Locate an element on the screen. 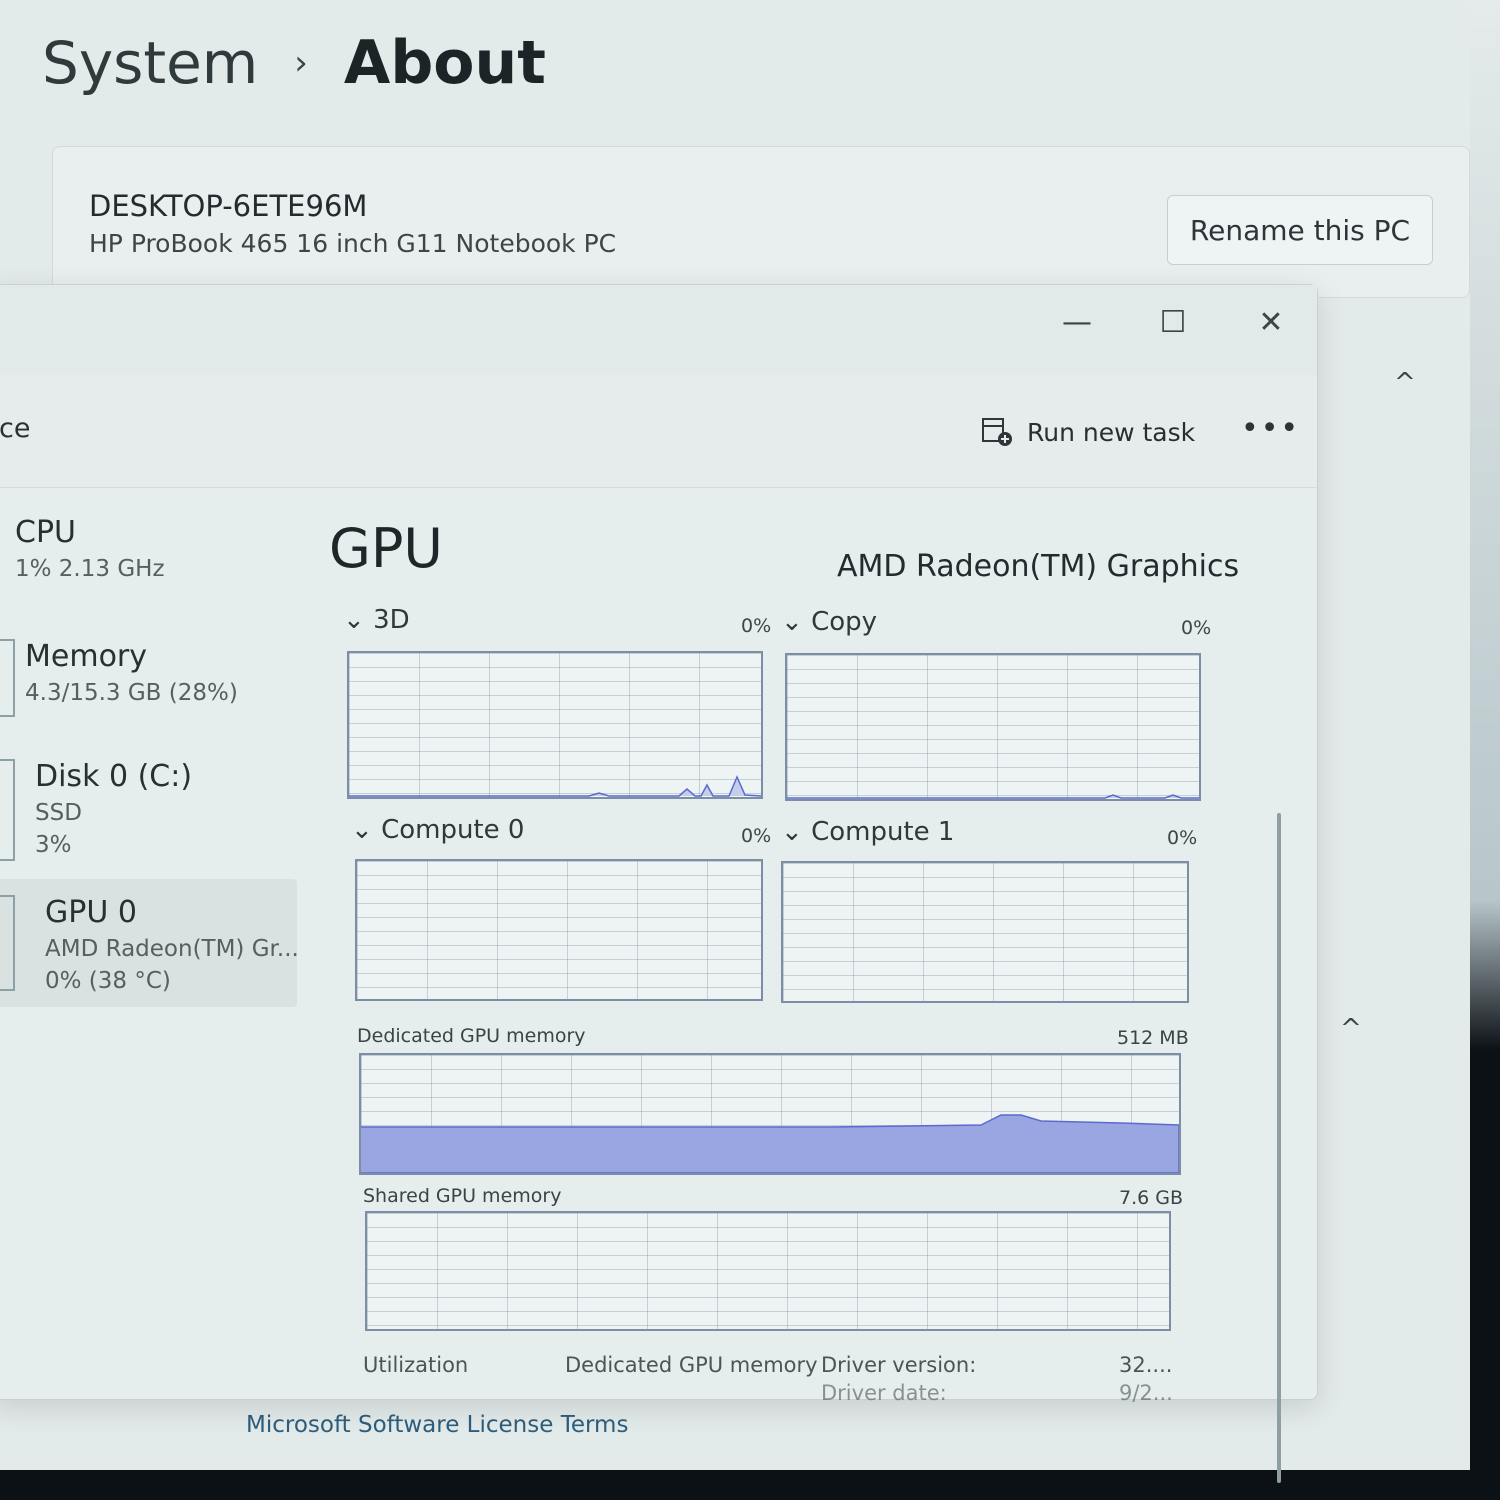 The height and width of the screenshot is (1500, 1500). graph-copy-line is located at coordinates (993, 796).